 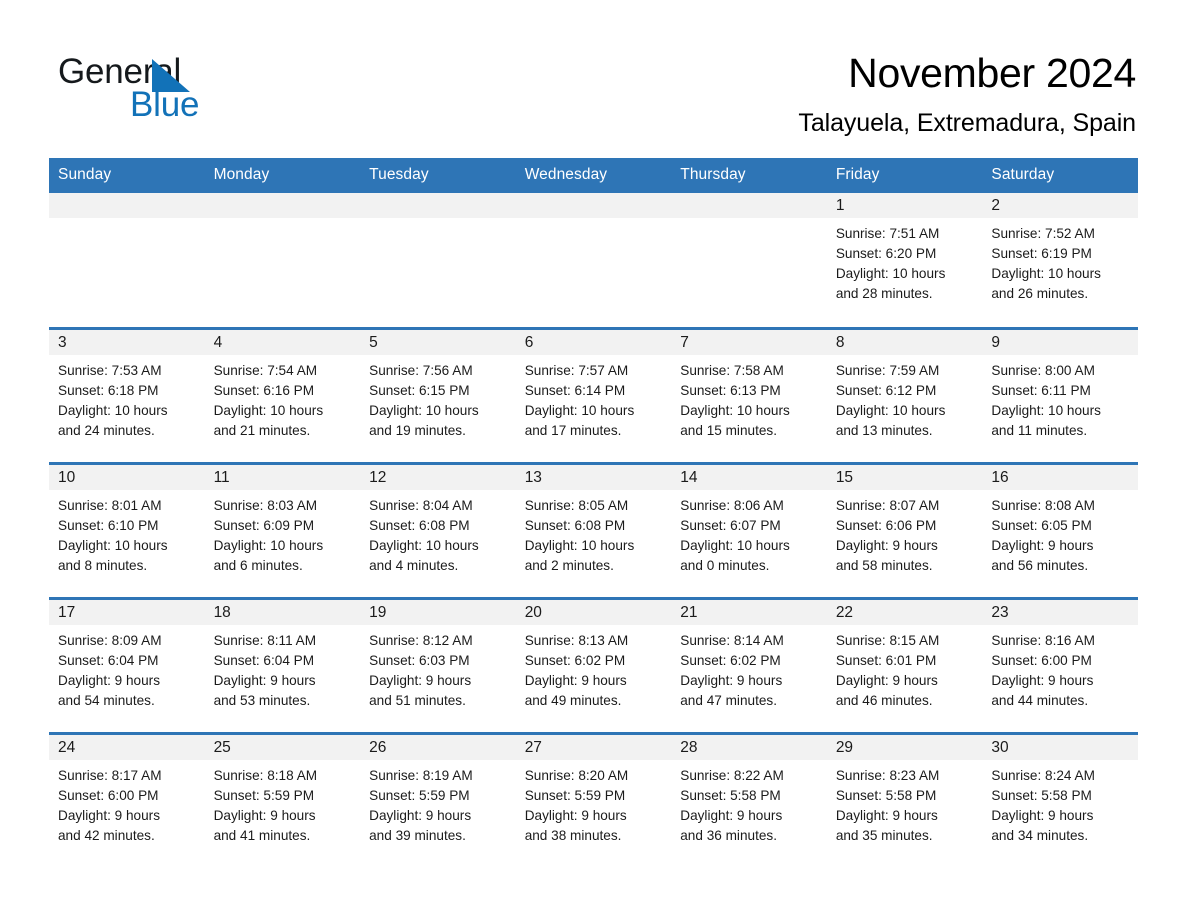 I want to click on day-number: 14, so click(x=749, y=477).